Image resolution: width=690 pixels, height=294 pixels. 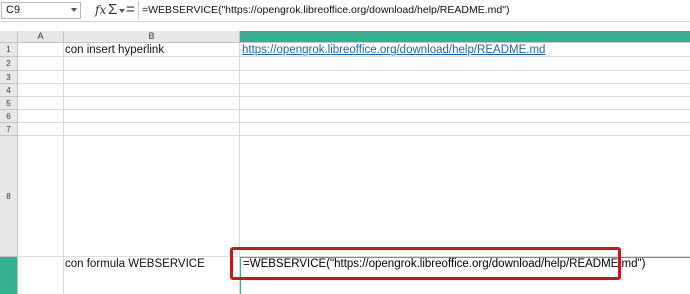 I want to click on name-box-value: C9, so click(x=13, y=10).